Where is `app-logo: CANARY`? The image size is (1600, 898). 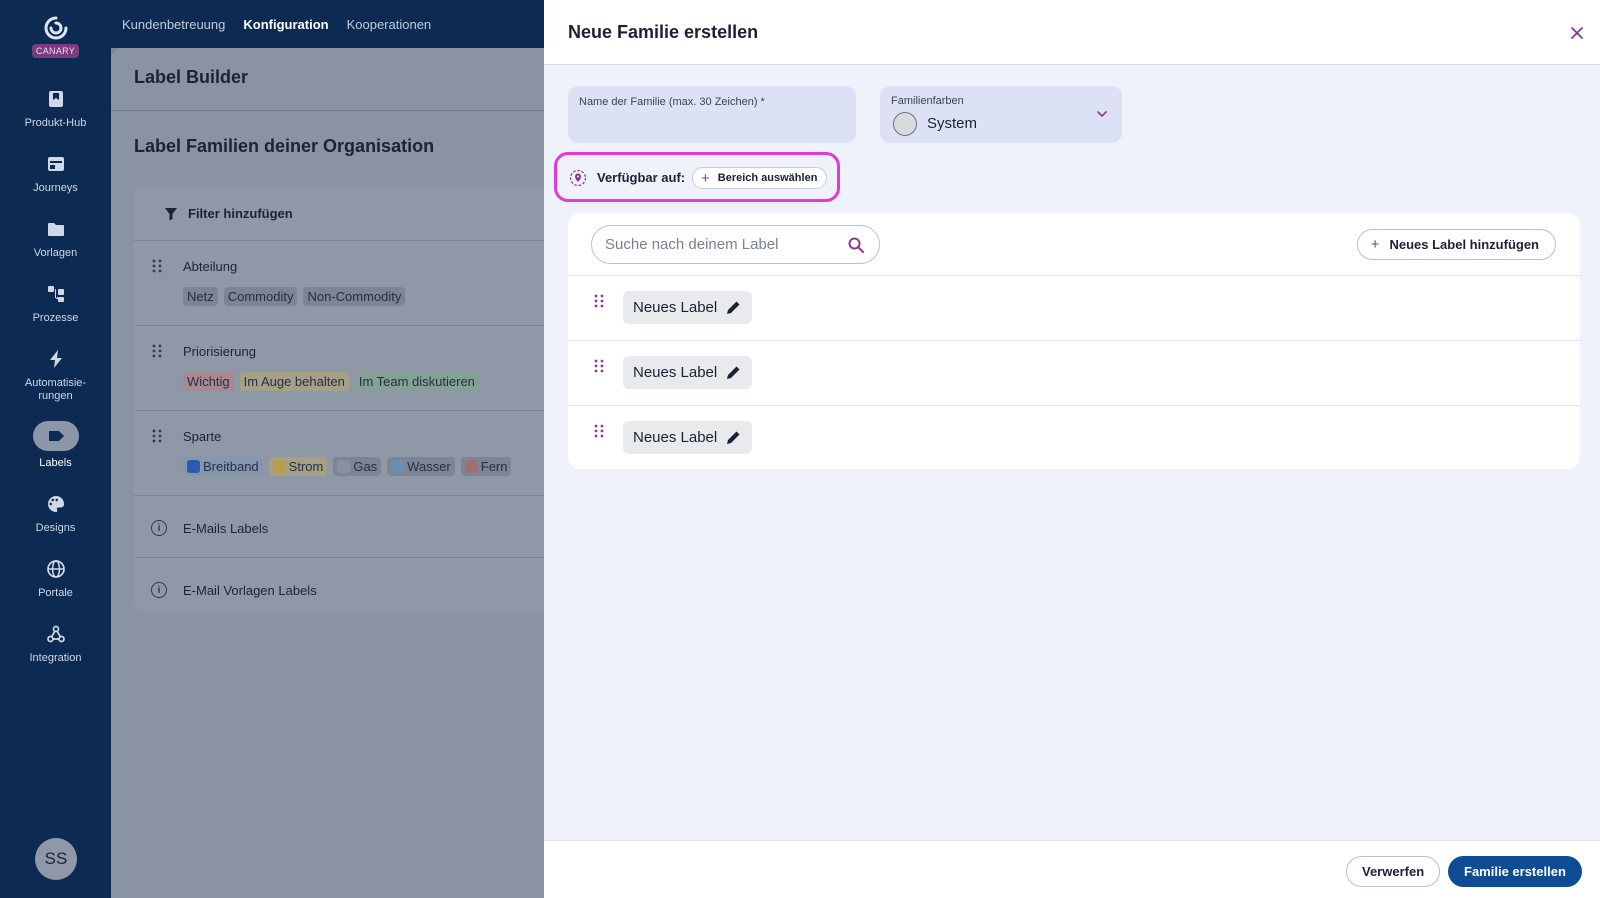 app-logo: CANARY is located at coordinates (55, 36).